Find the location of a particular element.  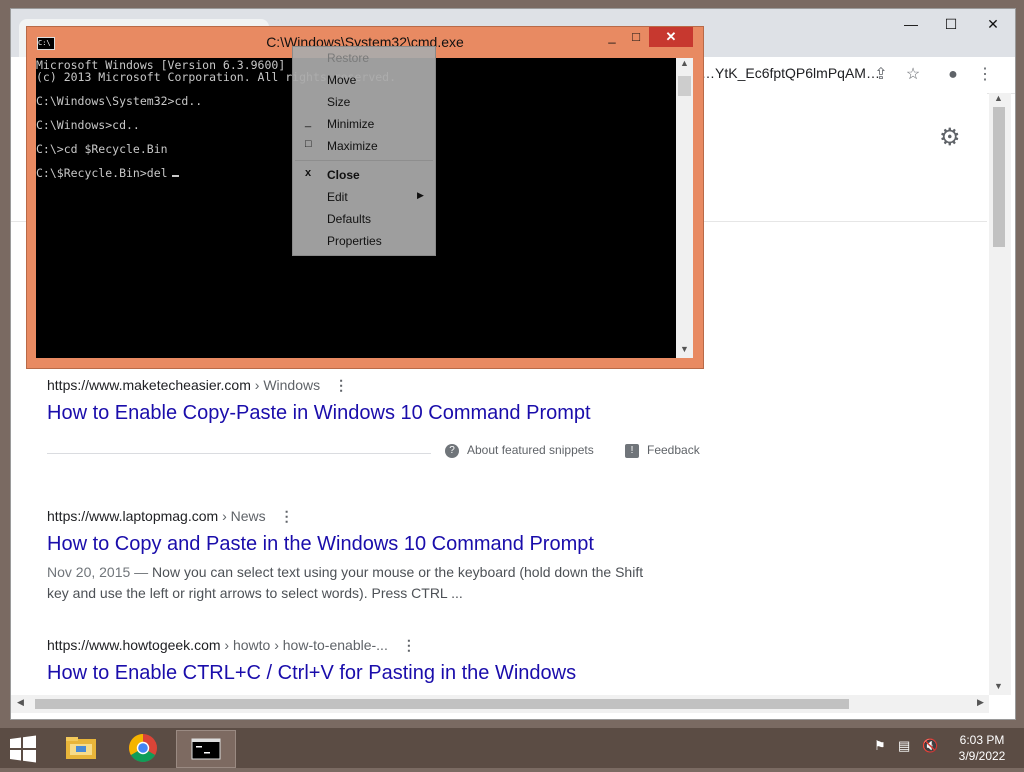

menu-item-edit: Edit ▶ is located at coordinates (364, 197).